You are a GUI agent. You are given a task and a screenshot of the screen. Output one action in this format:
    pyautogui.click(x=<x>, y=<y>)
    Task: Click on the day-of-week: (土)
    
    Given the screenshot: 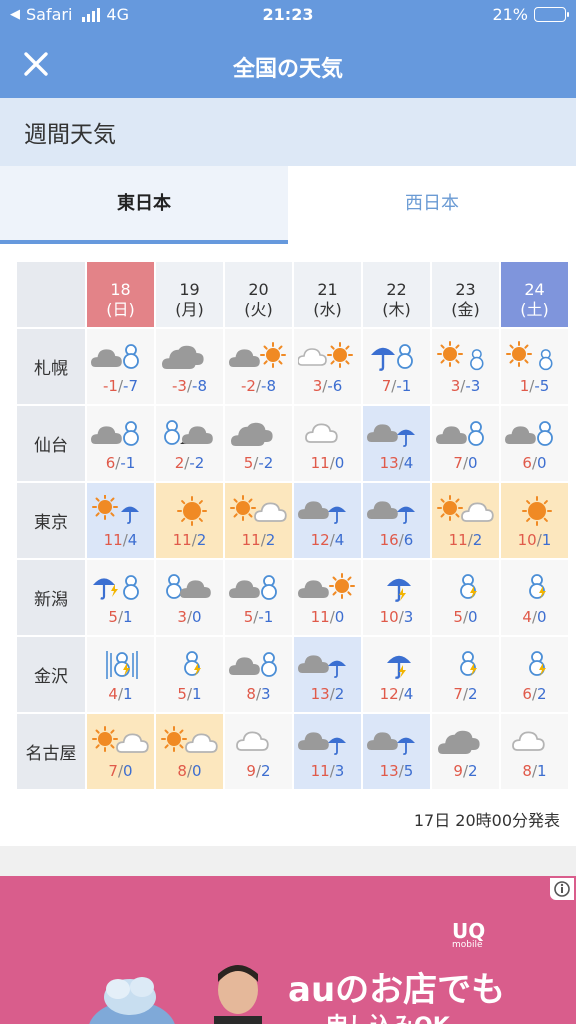 What is the action you would take?
    pyautogui.click(x=534, y=309)
    